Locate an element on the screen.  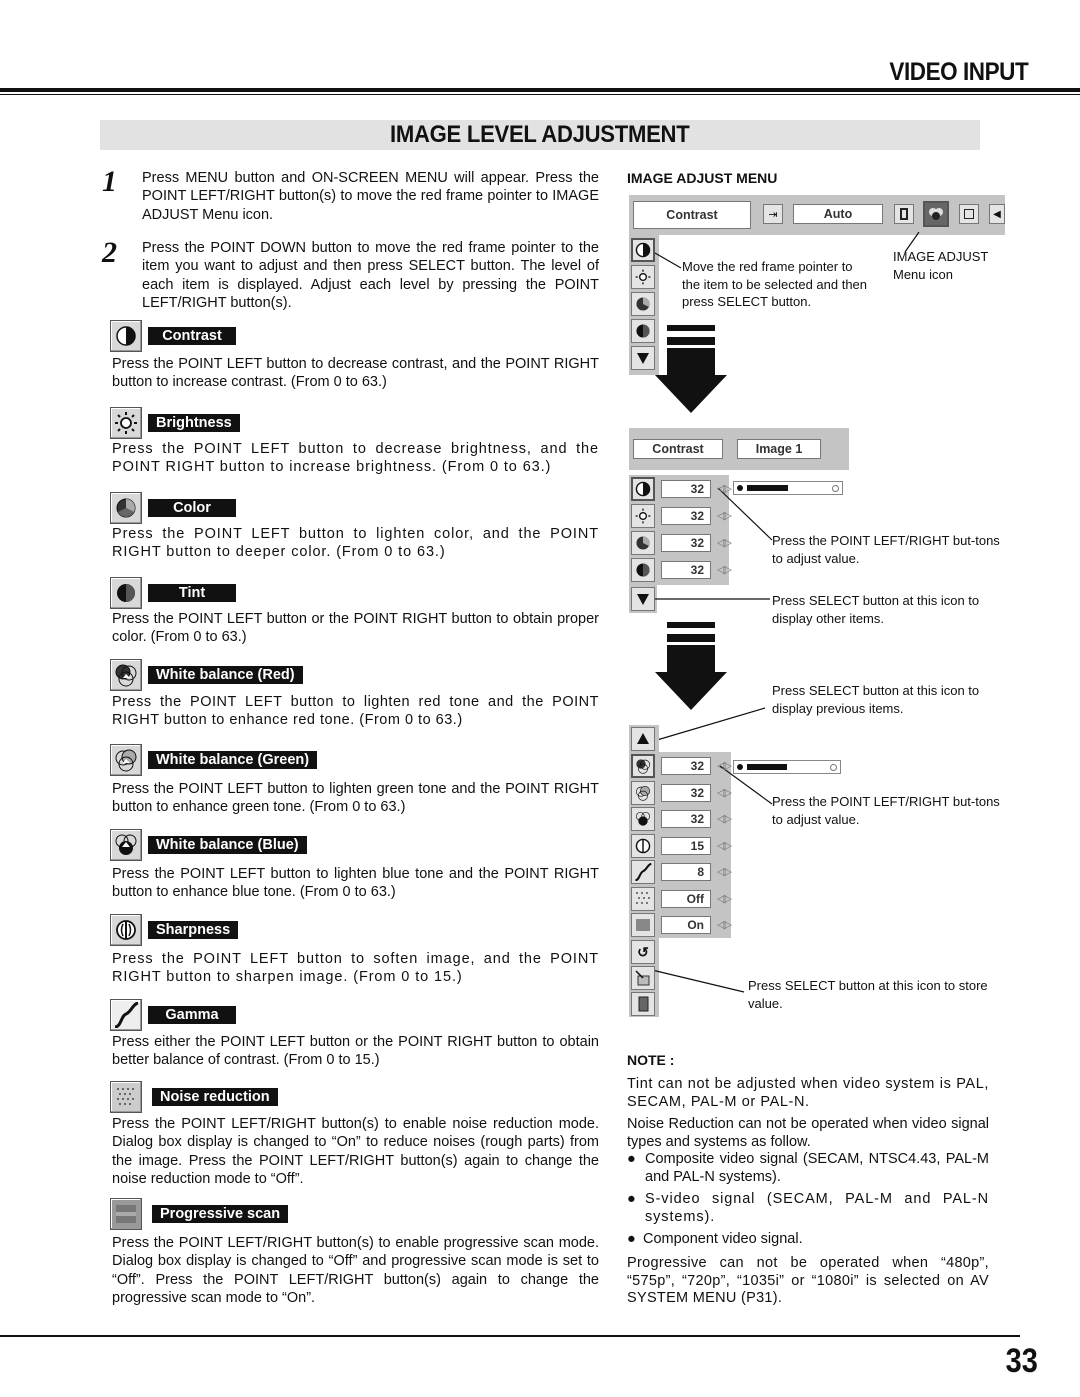
quit-icon is located at coordinates (643, 1004).